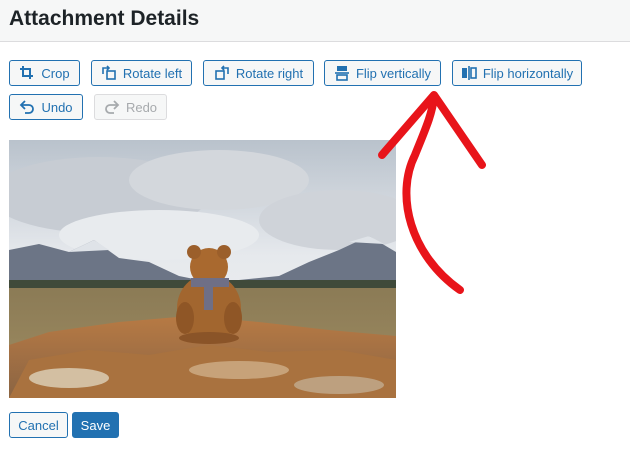 This screenshot has width=630, height=457. I want to click on flip-vertically-label: Flip vertically, so click(393, 73).